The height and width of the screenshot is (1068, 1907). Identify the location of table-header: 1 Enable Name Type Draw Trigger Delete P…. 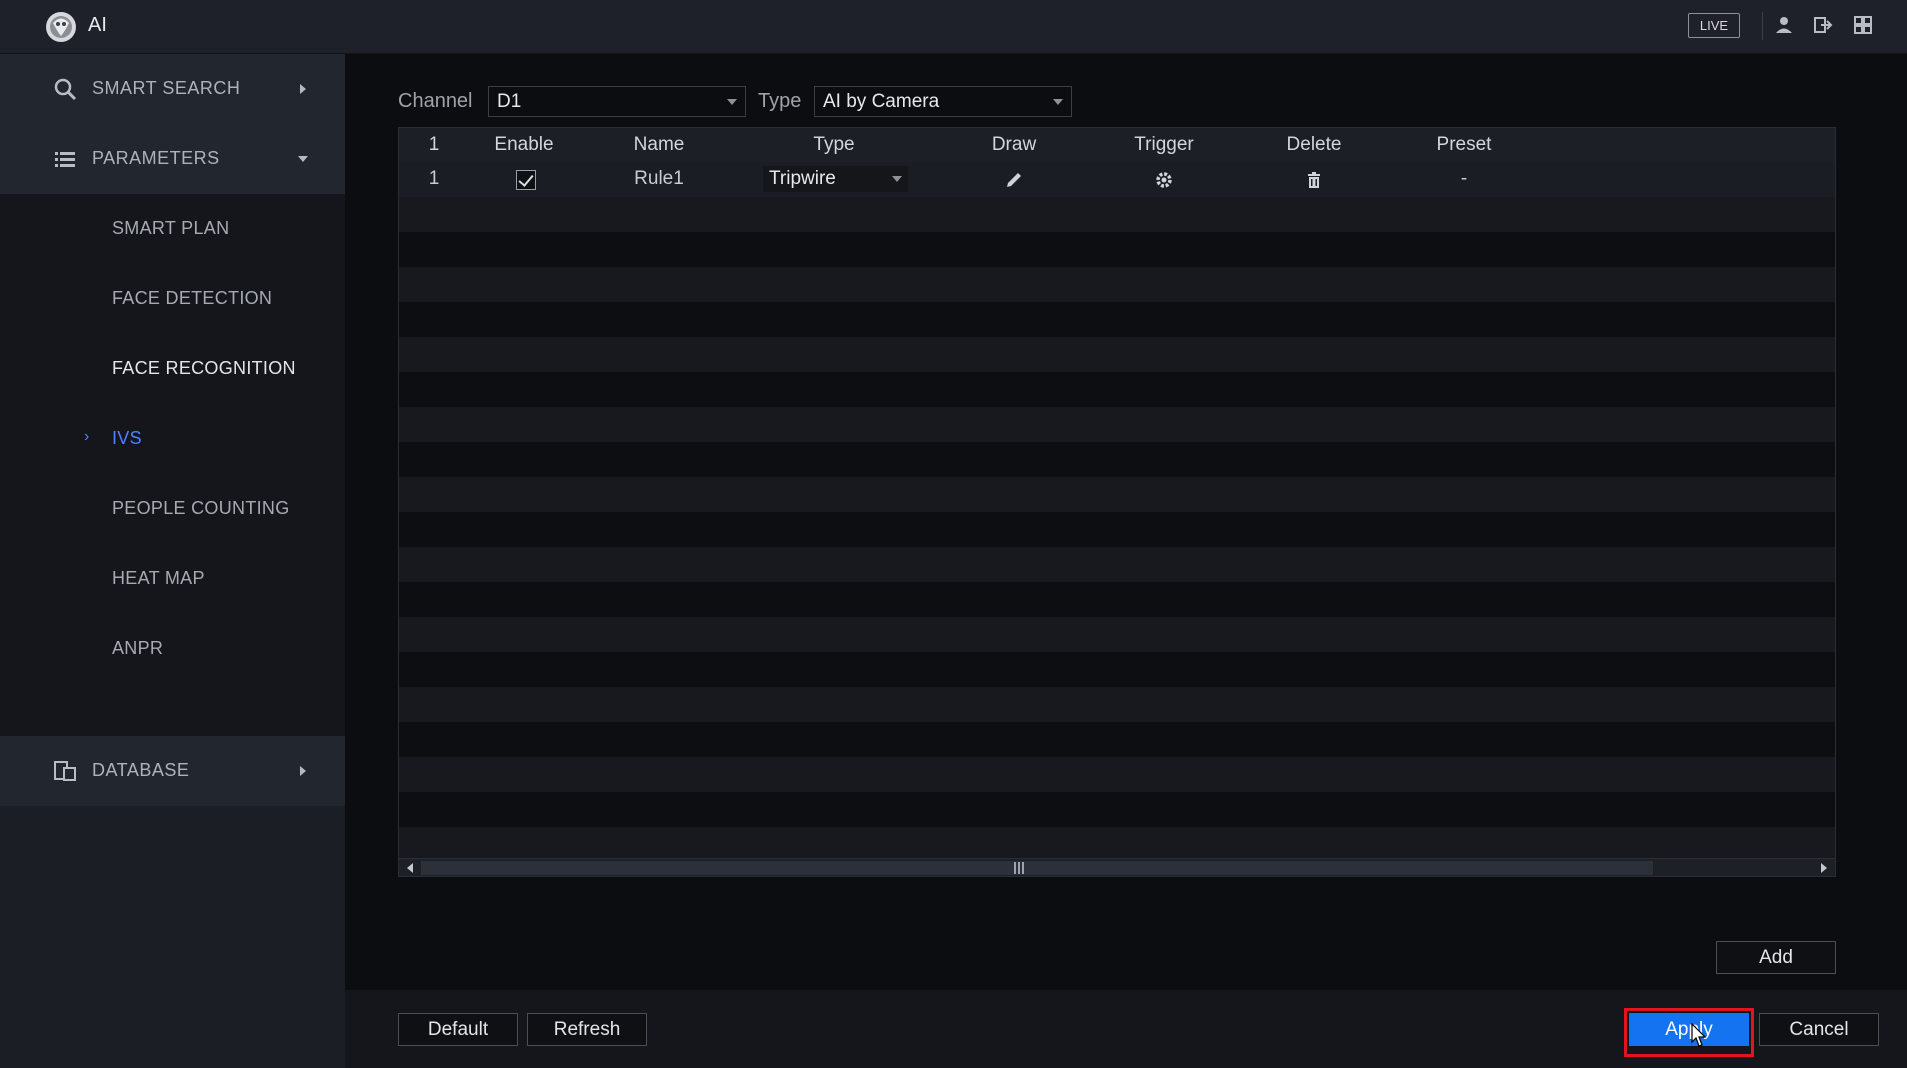
(1117, 145).